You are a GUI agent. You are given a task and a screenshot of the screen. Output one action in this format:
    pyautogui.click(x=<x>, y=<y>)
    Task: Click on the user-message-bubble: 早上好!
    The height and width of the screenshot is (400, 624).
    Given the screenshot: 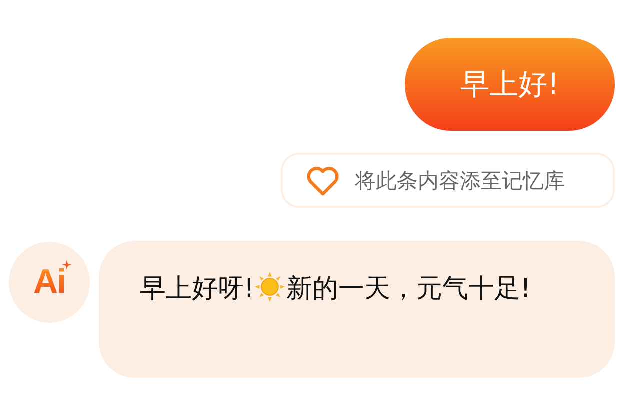 What is the action you would take?
    pyautogui.click(x=510, y=84)
    